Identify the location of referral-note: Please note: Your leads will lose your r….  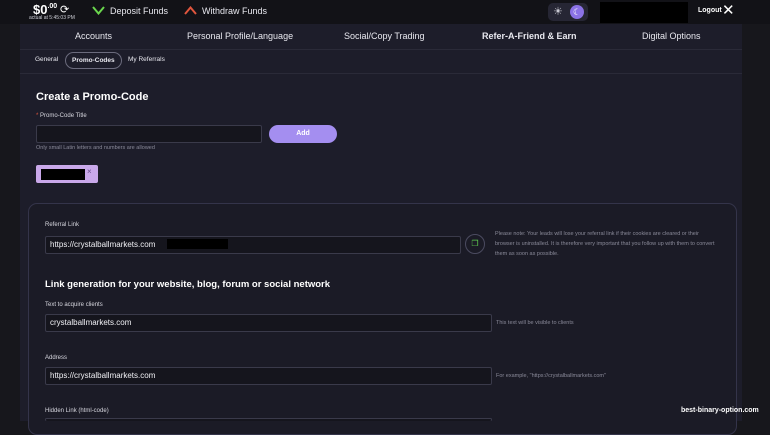
(605, 244).